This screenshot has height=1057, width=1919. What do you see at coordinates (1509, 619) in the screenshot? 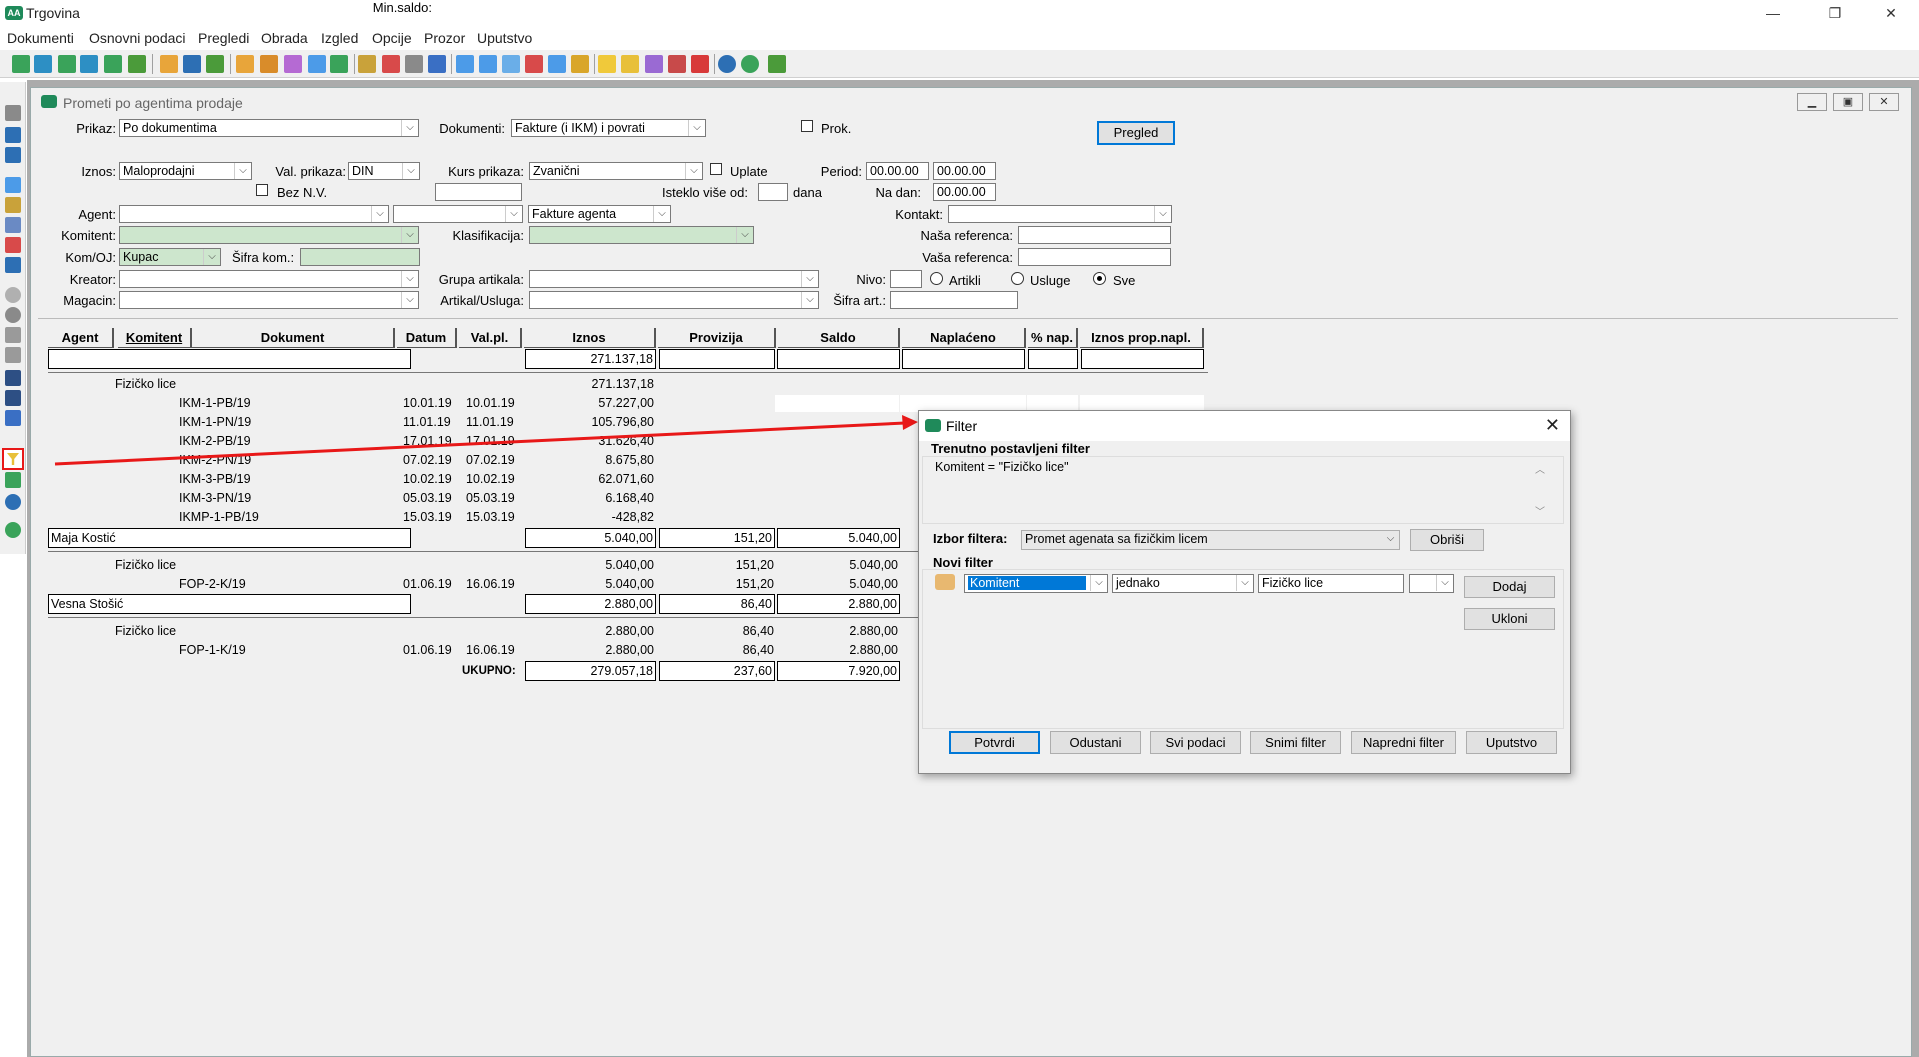
I see `ukloni-button: Ukloni` at bounding box center [1509, 619].